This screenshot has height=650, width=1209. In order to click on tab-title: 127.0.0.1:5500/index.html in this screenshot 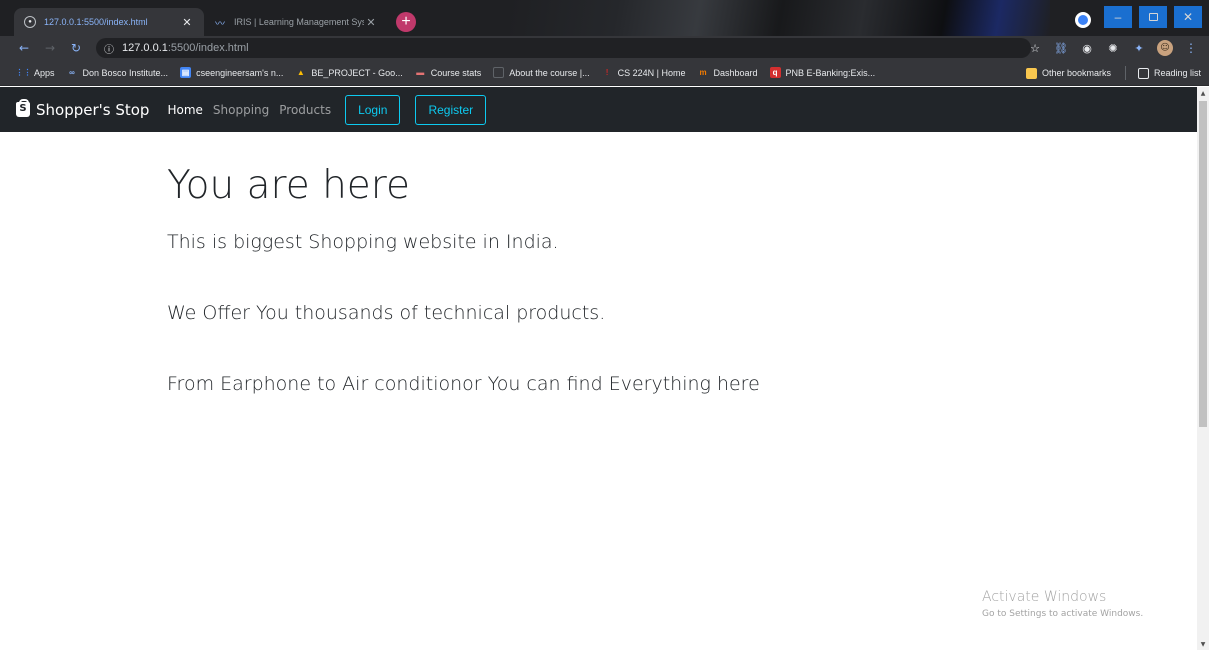, I will do `click(96, 22)`.